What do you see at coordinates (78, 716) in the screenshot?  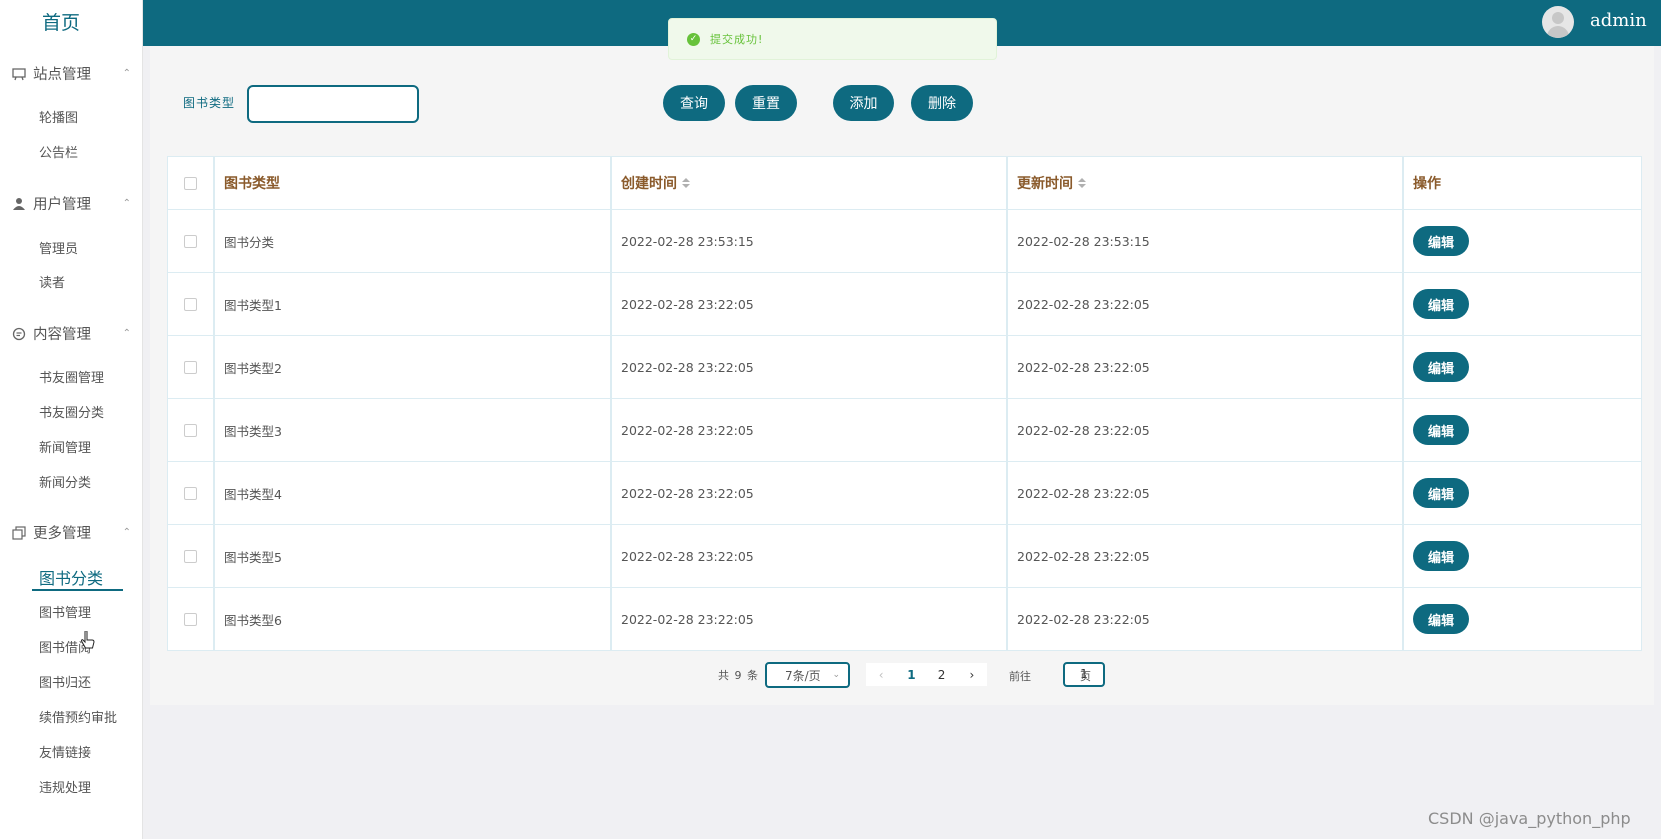 I see `sidebar-item-renew-approval: 续借预约审批` at bounding box center [78, 716].